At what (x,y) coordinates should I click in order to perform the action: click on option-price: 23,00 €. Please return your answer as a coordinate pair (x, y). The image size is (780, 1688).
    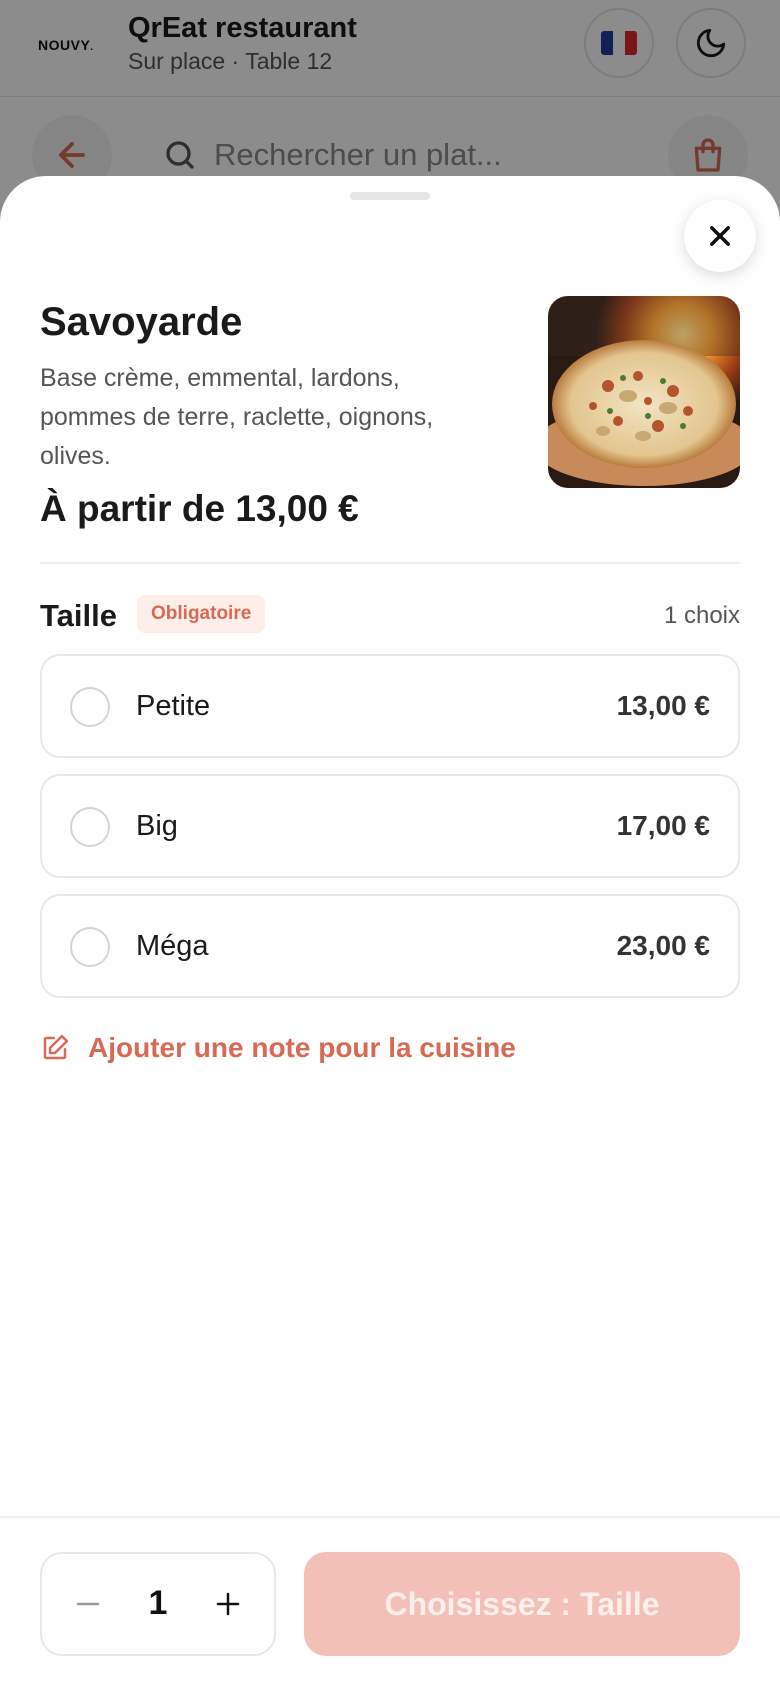
    Looking at the image, I should click on (663, 945).